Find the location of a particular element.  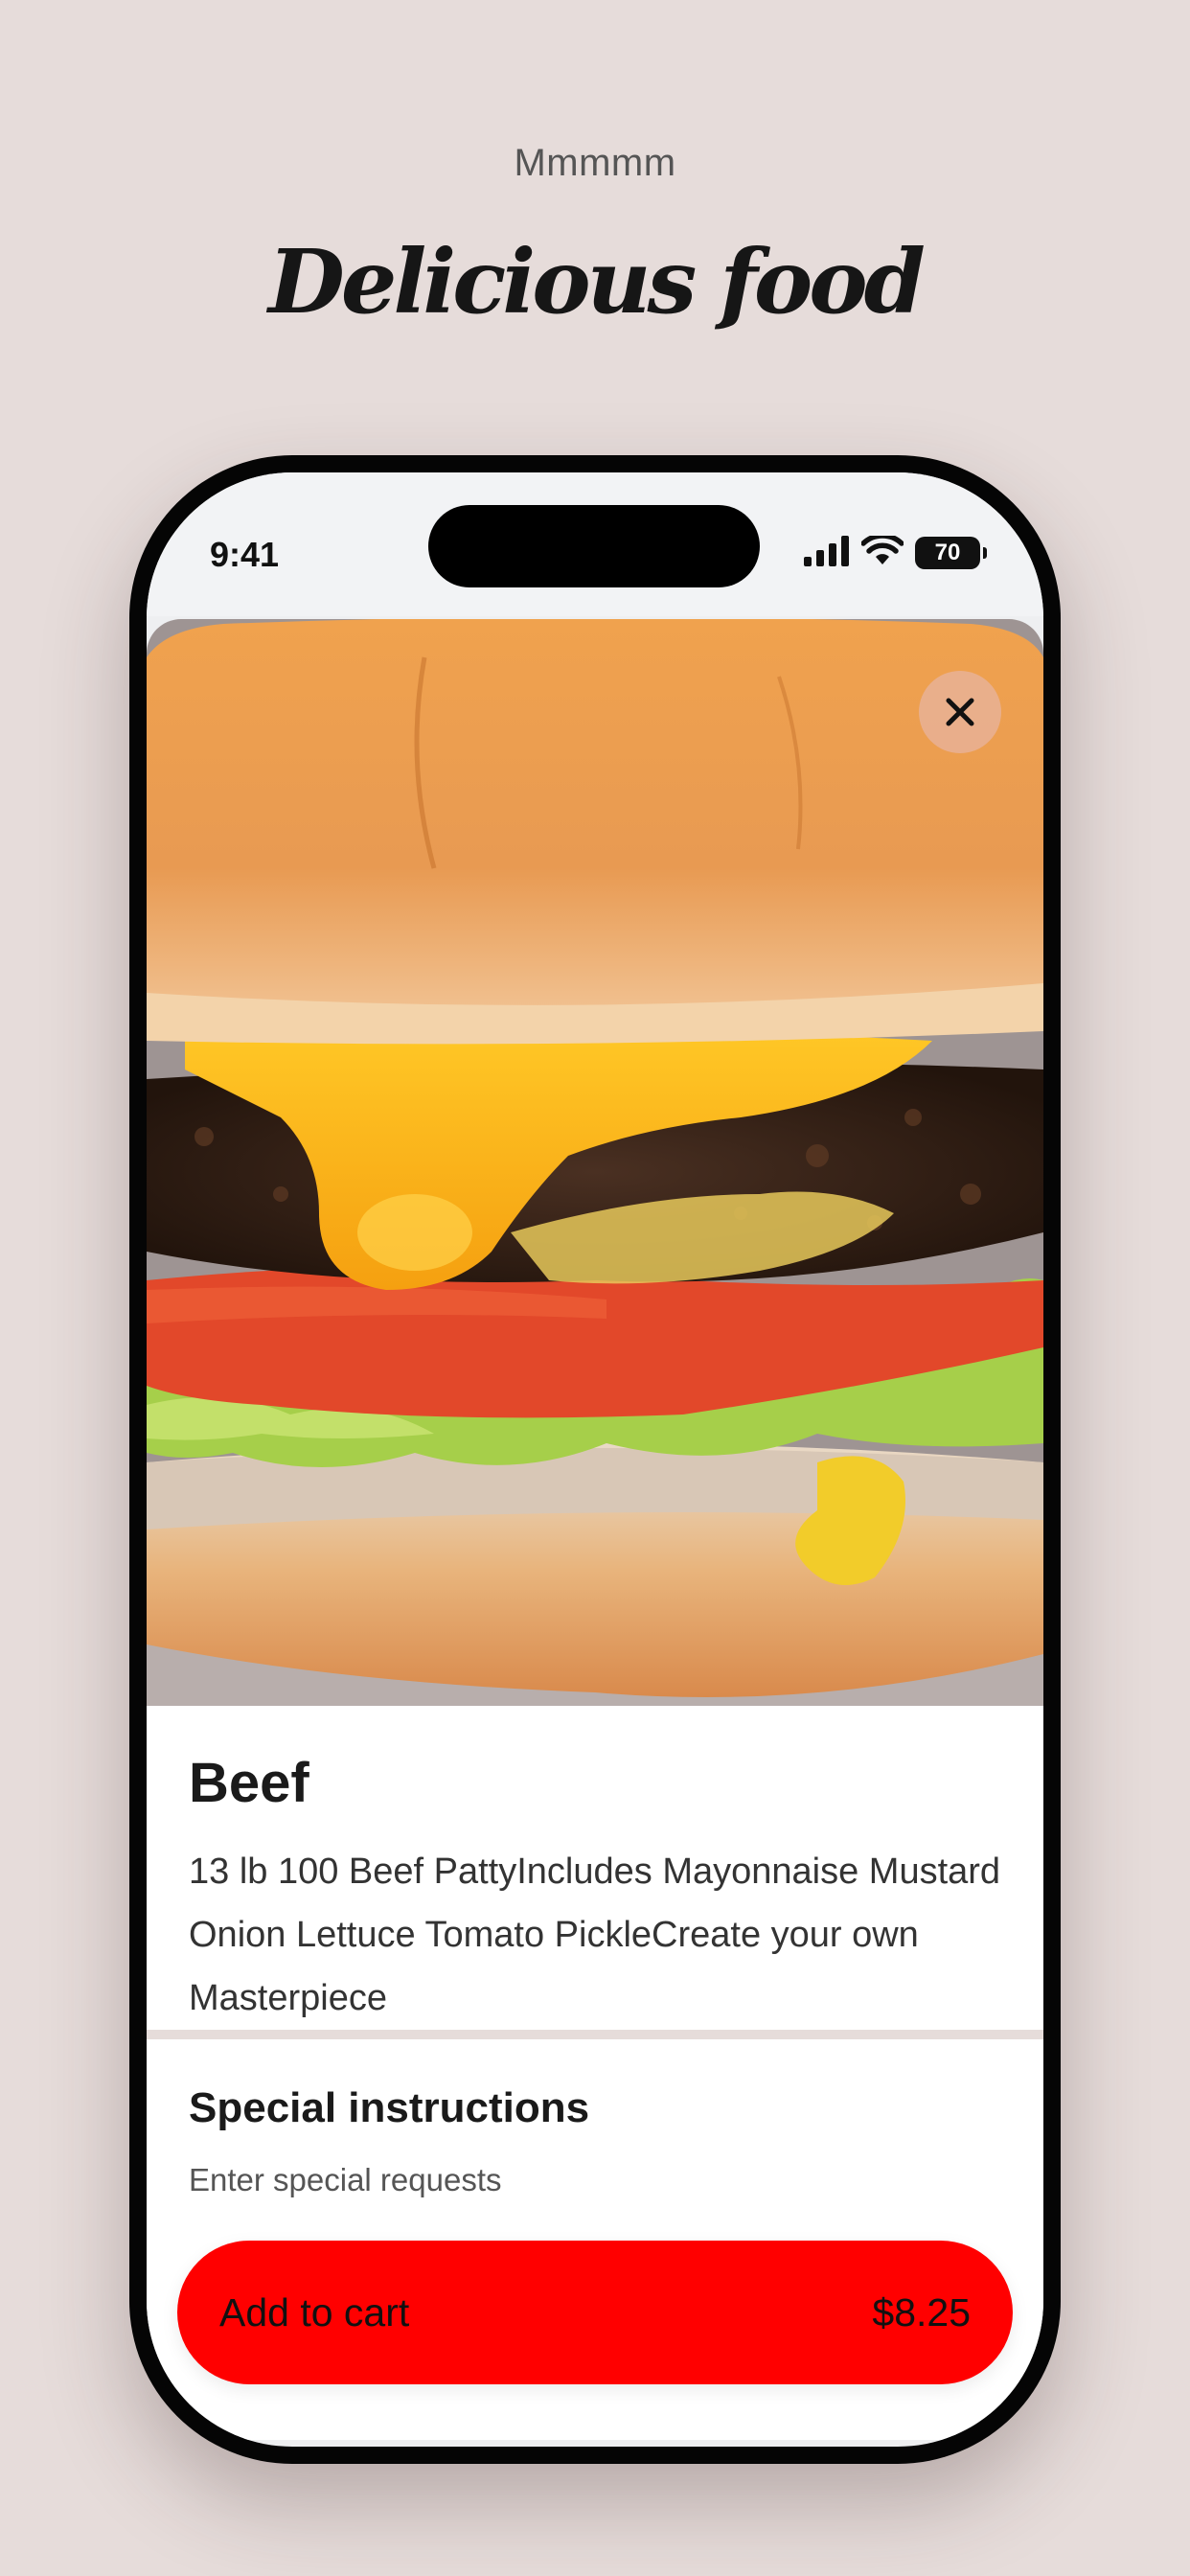

battery-icon: 70 is located at coordinates (951, 553).